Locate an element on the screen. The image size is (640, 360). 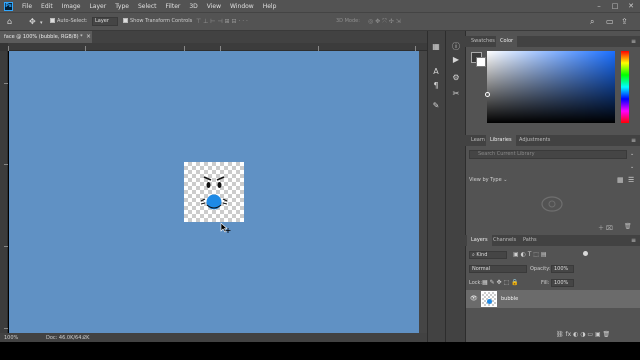
show-transform-checkbox: Show Transform Controls is located at coordinates (157, 21).